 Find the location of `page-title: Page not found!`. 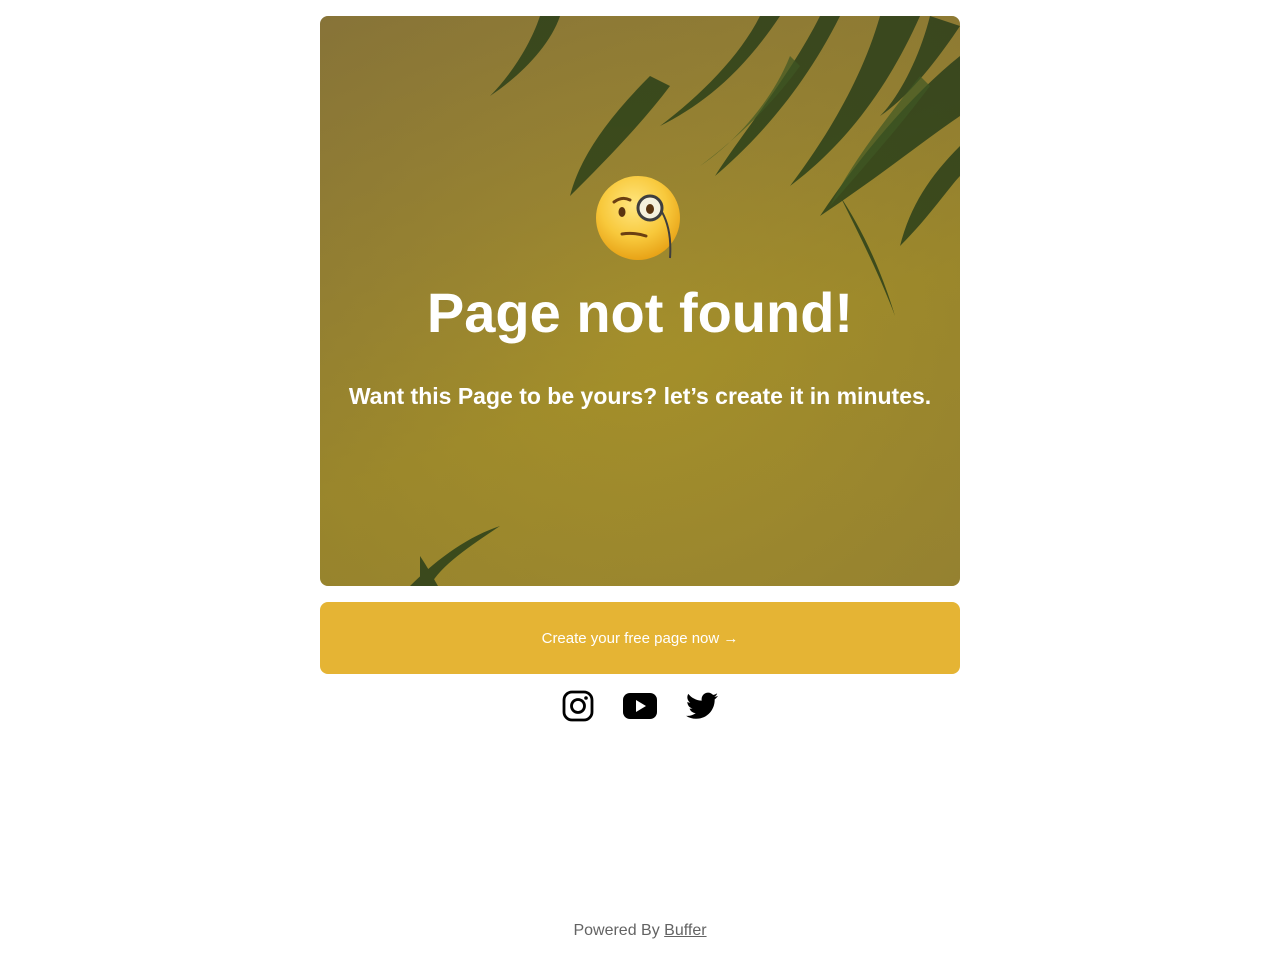

page-title: Page not found! is located at coordinates (640, 312).